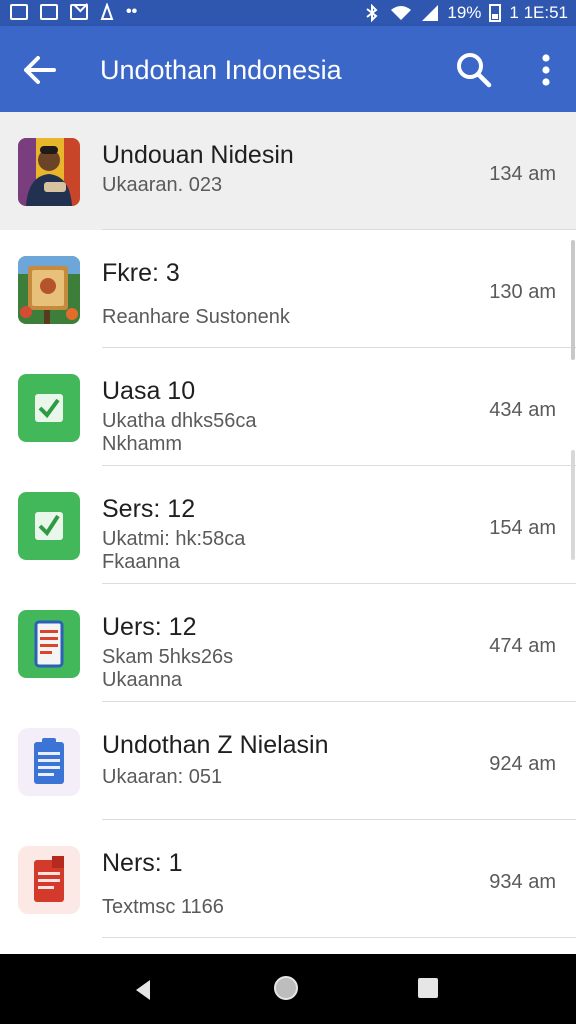 The width and height of the screenshot is (576, 1024). What do you see at coordinates (49, 526) in the screenshot?
I see `green-checkbox-icon` at bounding box center [49, 526].